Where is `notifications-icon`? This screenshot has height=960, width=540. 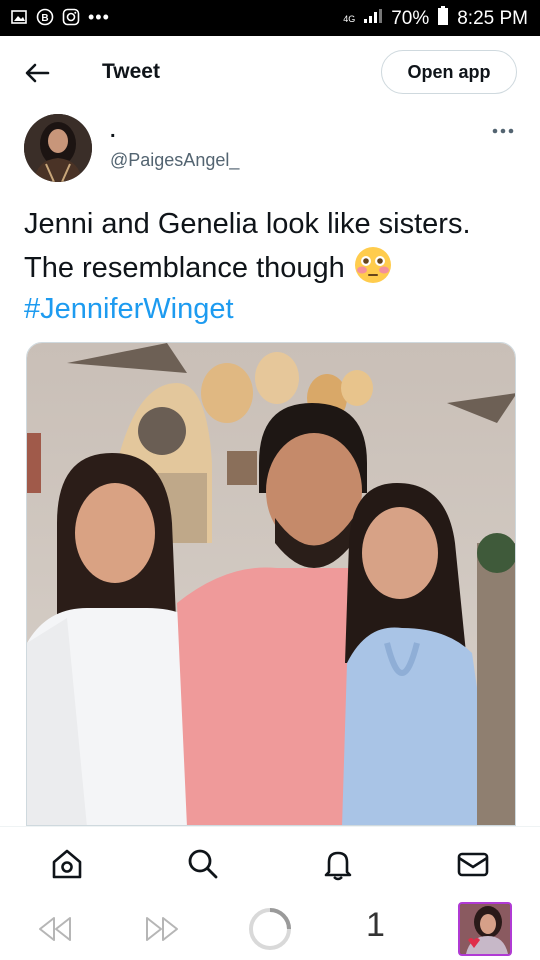
notifications-icon is located at coordinates (338, 864).